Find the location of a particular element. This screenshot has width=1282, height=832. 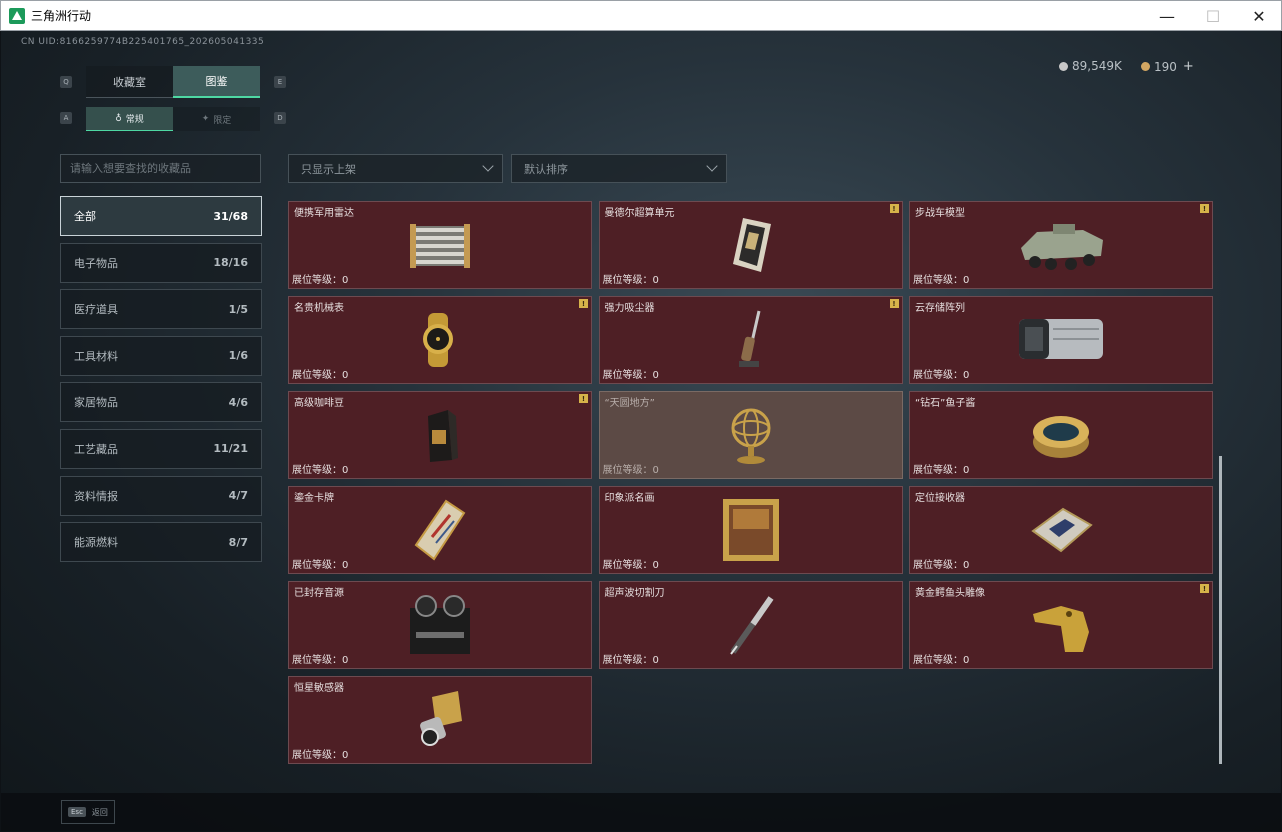

collectible-card: “天圆地方” 展位等级：0 is located at coordinates (750, 435).